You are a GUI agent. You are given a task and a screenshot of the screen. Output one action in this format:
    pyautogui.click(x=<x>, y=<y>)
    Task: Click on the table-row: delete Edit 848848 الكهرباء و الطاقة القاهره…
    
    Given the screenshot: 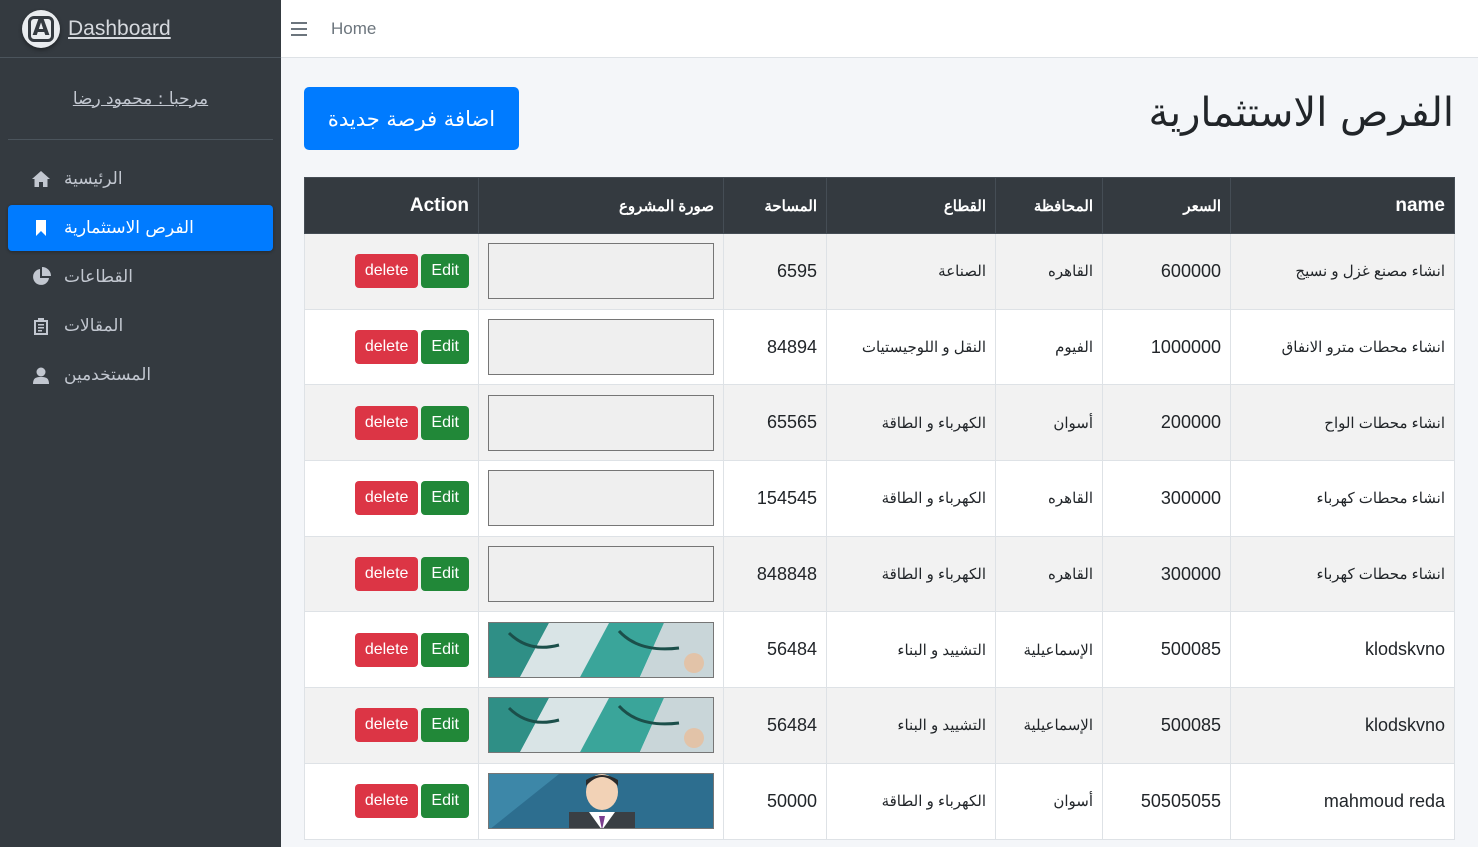 What is the action you would take?
    pyautogui.click(x=879, y=574)
    